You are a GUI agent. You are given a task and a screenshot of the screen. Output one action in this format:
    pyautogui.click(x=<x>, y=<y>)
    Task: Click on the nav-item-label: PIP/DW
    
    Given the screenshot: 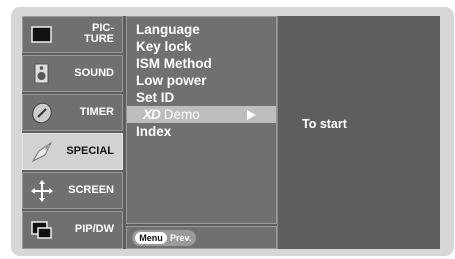 What is the action you would take?
    pyautogui.click(x=94, y=229)
    